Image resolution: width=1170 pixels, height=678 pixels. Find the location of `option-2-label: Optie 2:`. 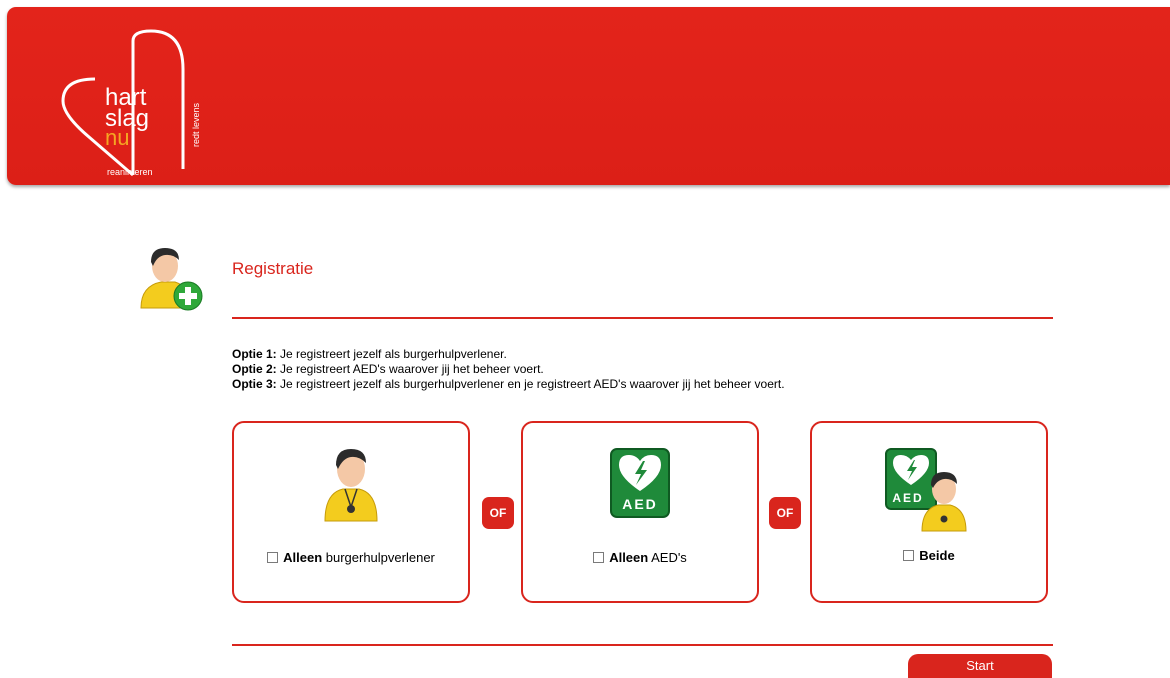

option-2-label: Optie 2: is located at coordinates (254, 369).